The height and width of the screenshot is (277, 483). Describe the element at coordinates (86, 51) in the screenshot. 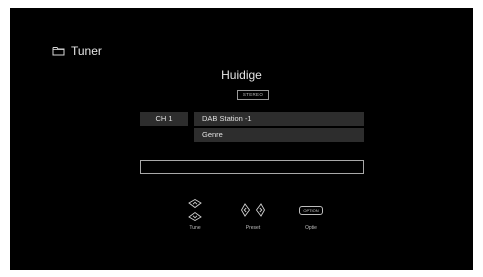

I see `tuner-title: Tuner` at that location.